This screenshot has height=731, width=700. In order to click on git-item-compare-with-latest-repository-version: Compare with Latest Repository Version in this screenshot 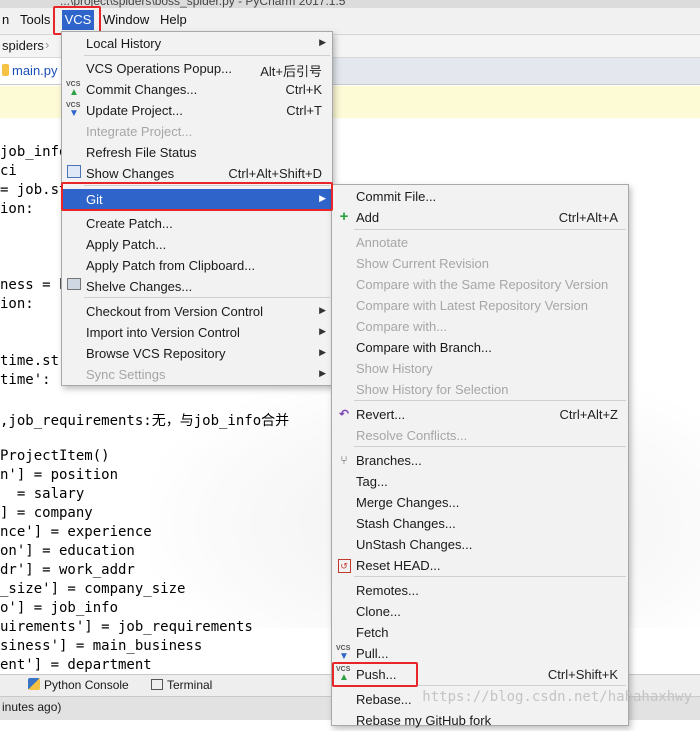, I will do `click(480, 305)`.